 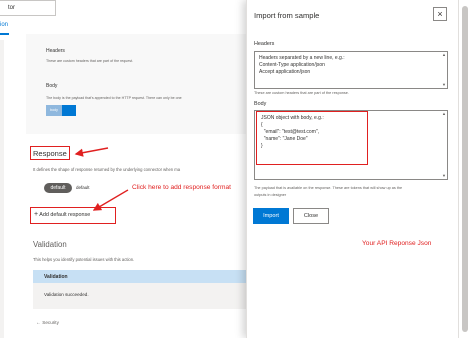 I want to click on headers-line-1: Headers separated by a new line, e.g.:, so click(x=302, y=58).